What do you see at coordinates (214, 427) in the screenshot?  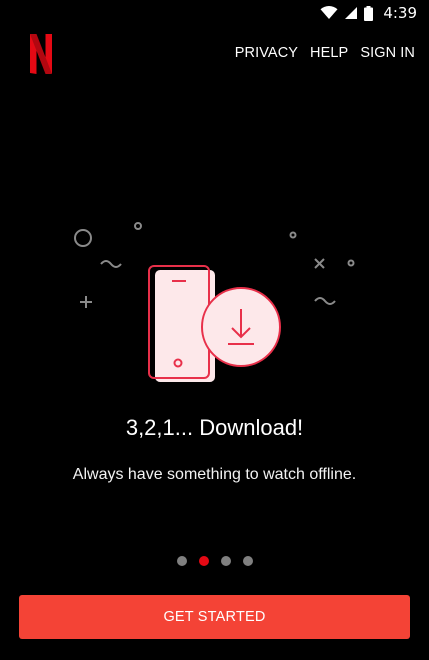 I see `slide-title: 3,2,1... Download!` at bounding box center [214, 427].